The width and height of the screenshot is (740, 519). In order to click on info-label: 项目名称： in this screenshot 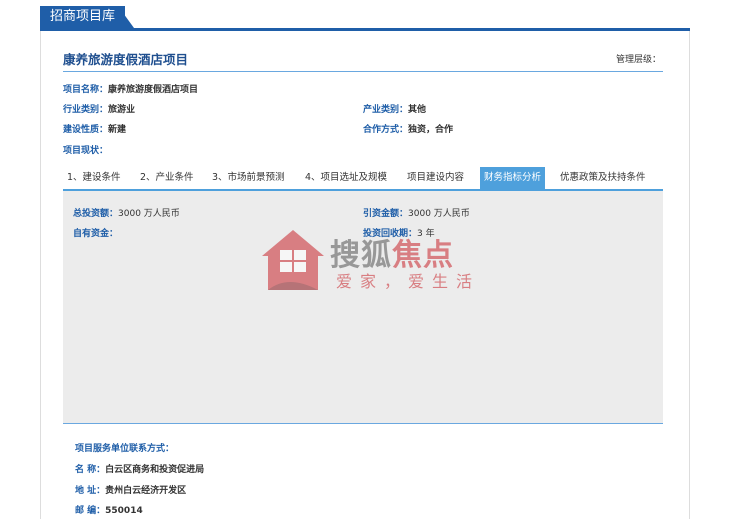, I will do `click(86, 90)`.